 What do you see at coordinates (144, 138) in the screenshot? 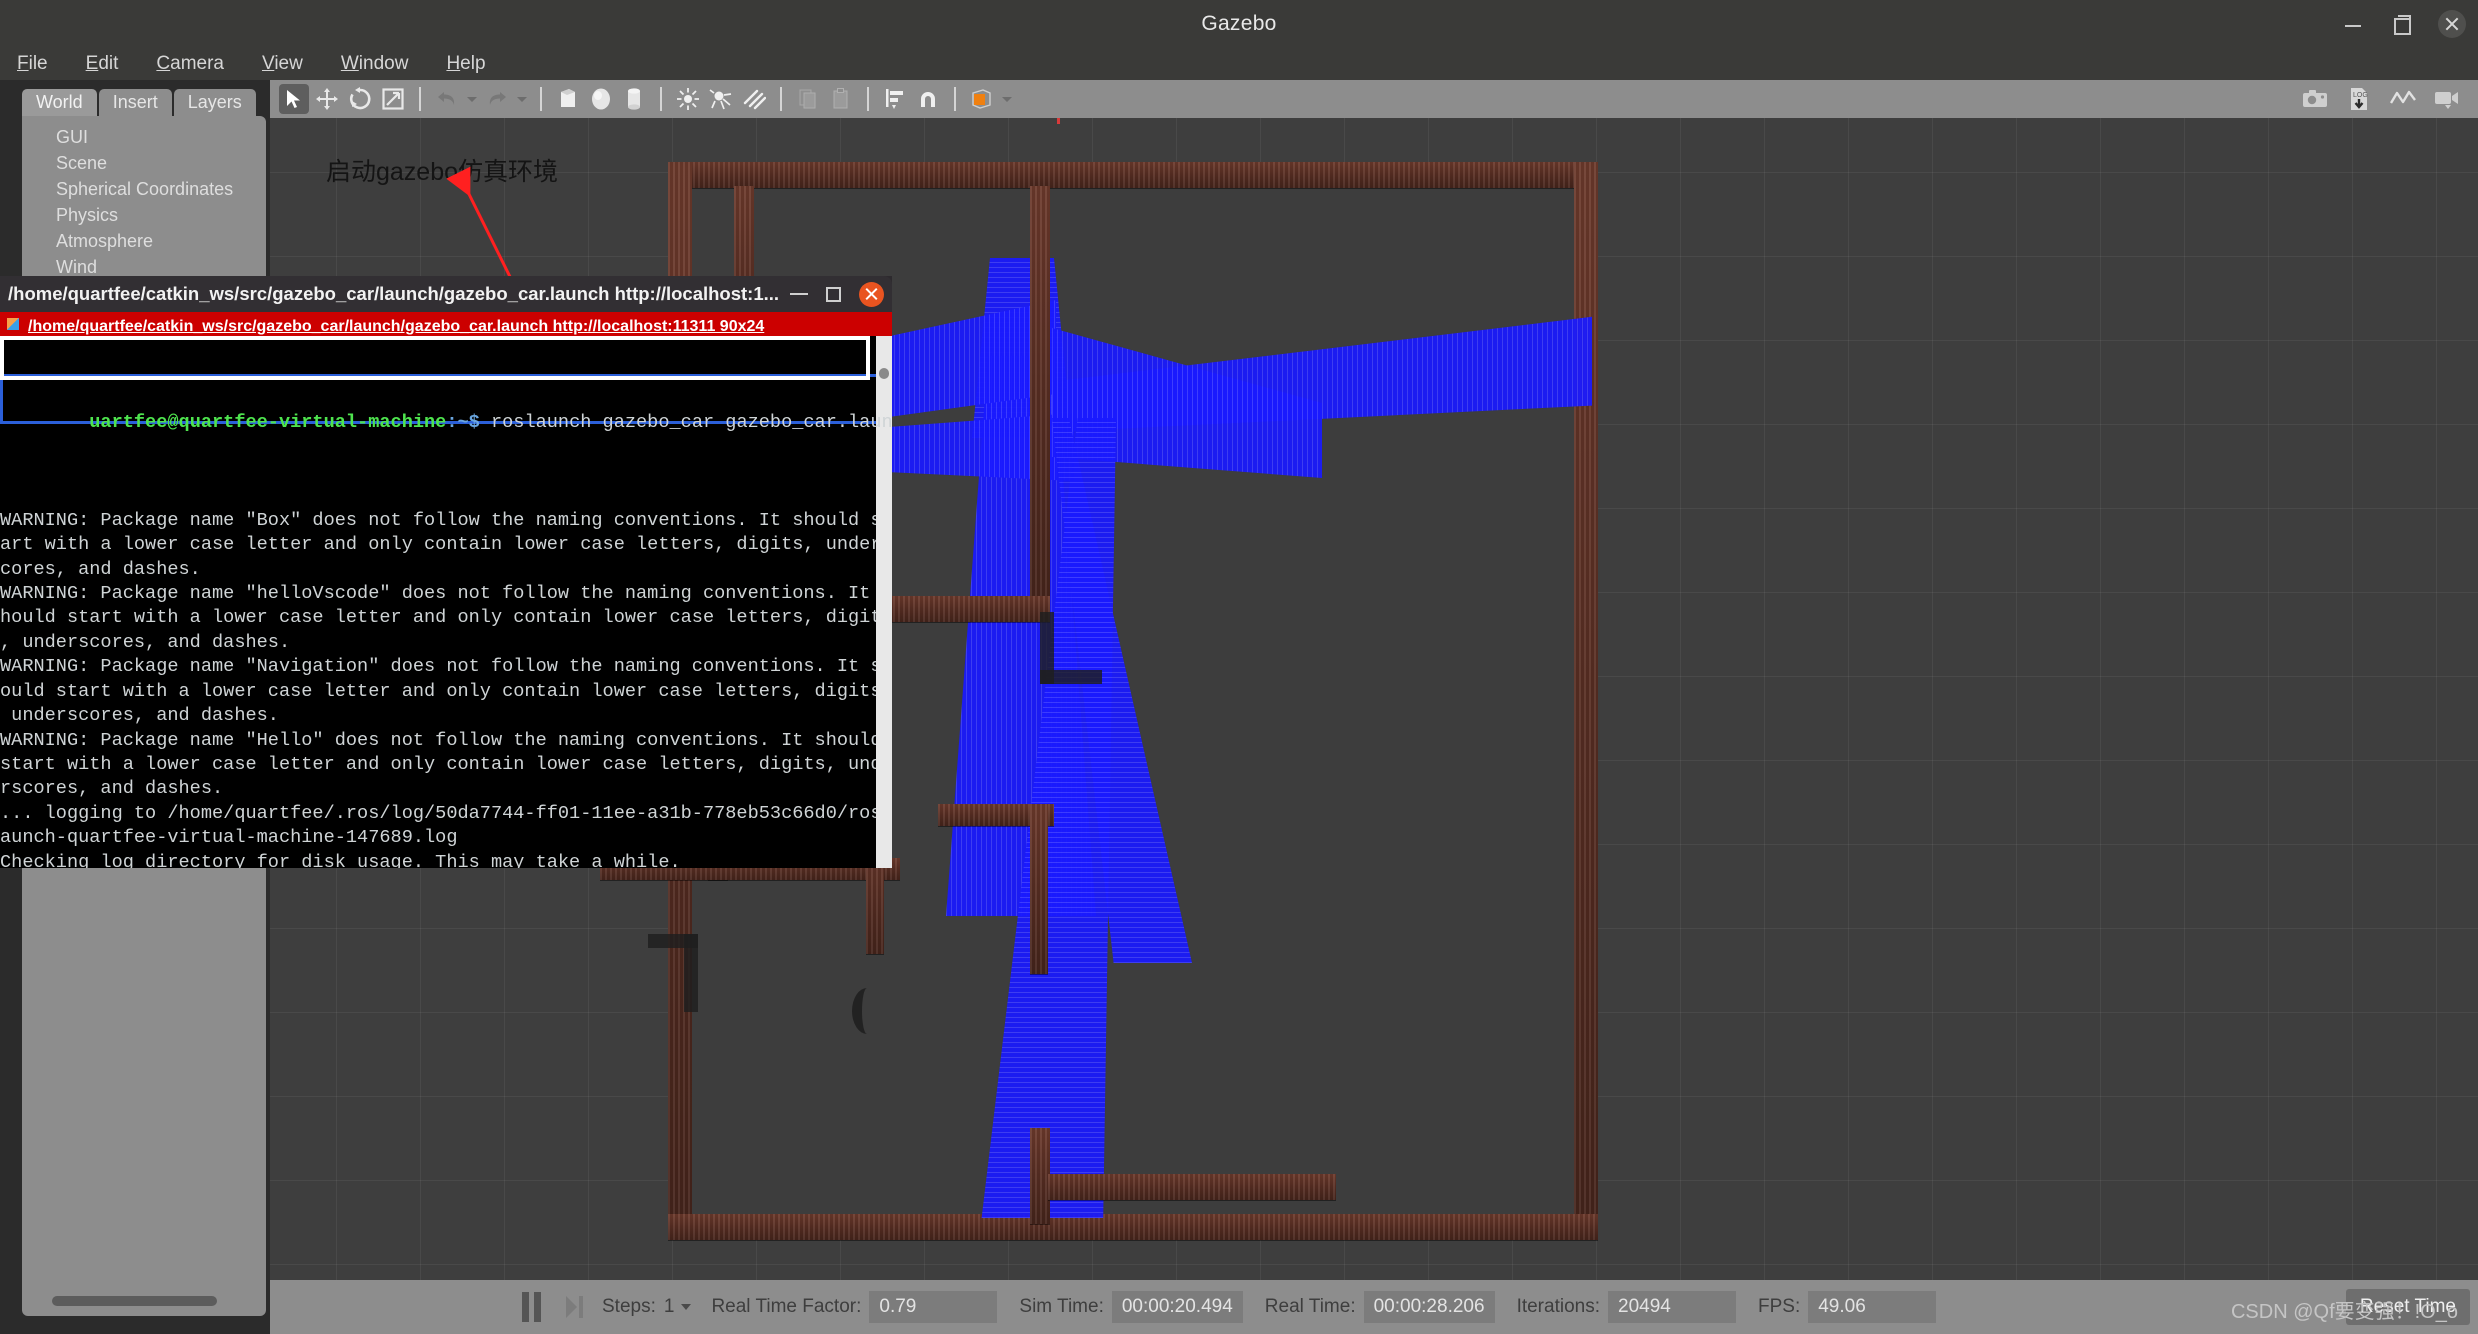
I see `tree-item-gui: GUI` at bounding box center [144, 138].